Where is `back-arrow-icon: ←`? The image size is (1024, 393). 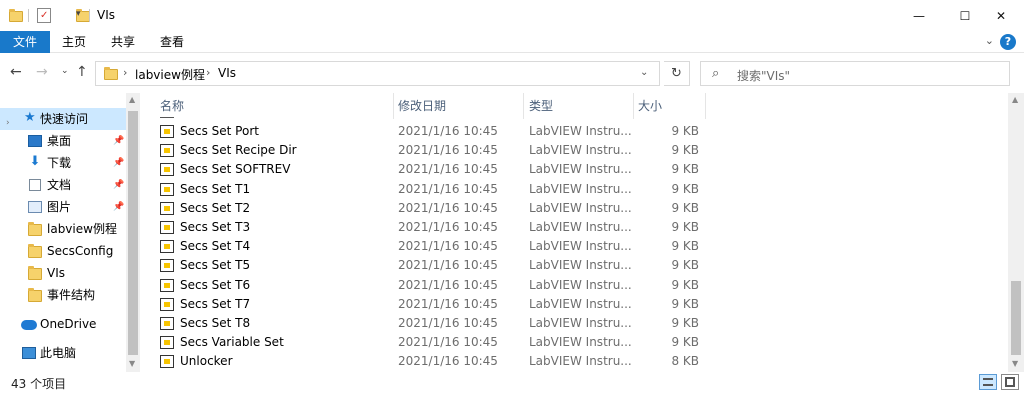 back-arrow-icon: ← is located at coordinates (16, 72).